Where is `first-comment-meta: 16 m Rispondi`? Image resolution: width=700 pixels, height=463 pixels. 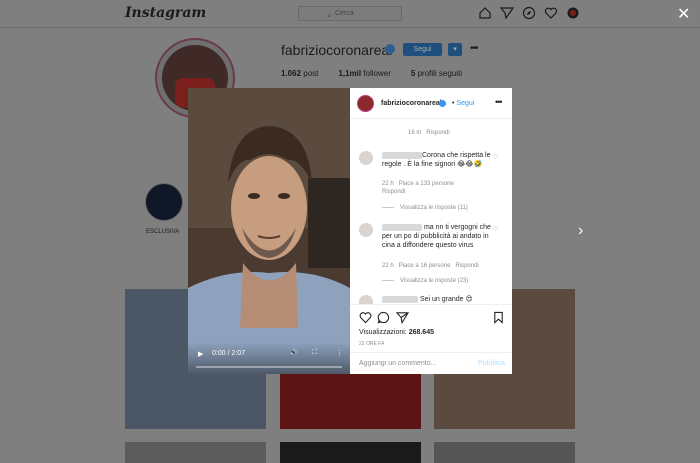 first-comment-meta: 16 m Rispondi is located at coordinates (429, 133).